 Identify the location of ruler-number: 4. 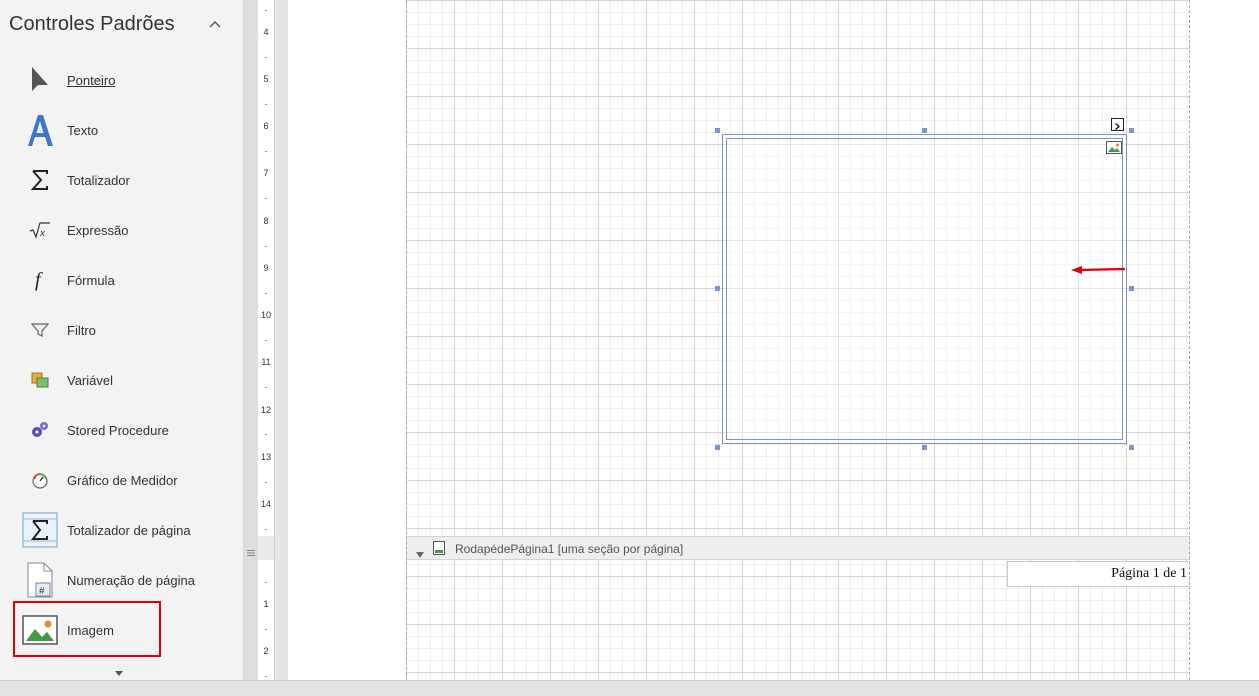
(266, 32).